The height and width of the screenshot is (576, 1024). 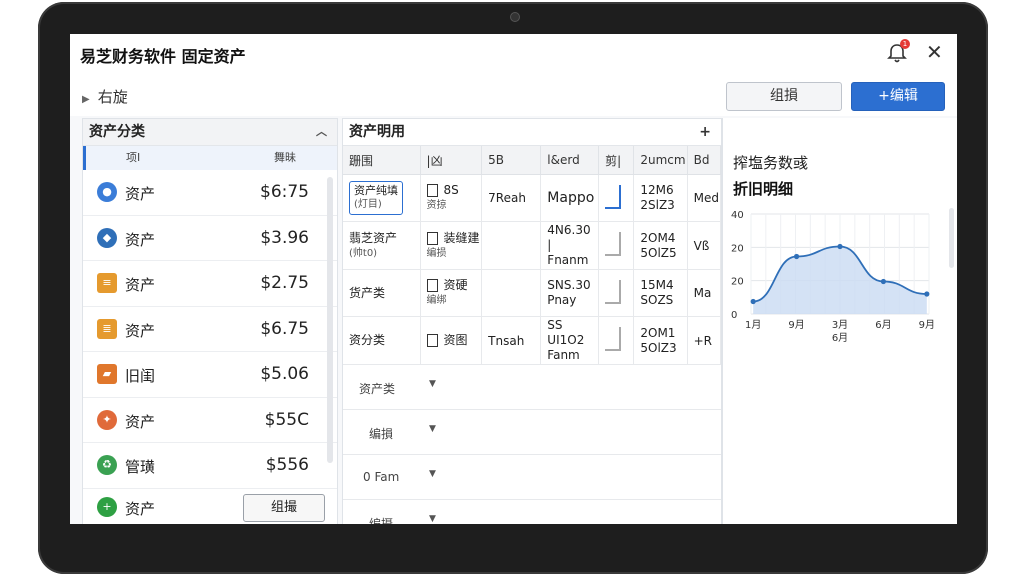 I want to click on add-icon: +, so click(x=705, y=132).